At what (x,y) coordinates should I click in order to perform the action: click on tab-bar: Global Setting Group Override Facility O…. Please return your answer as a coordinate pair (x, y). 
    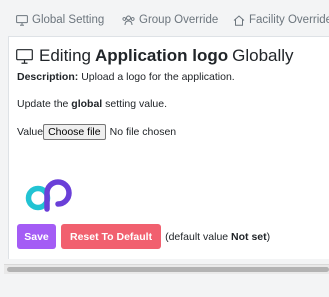
    Looking at the image, I should click on (164, 19).